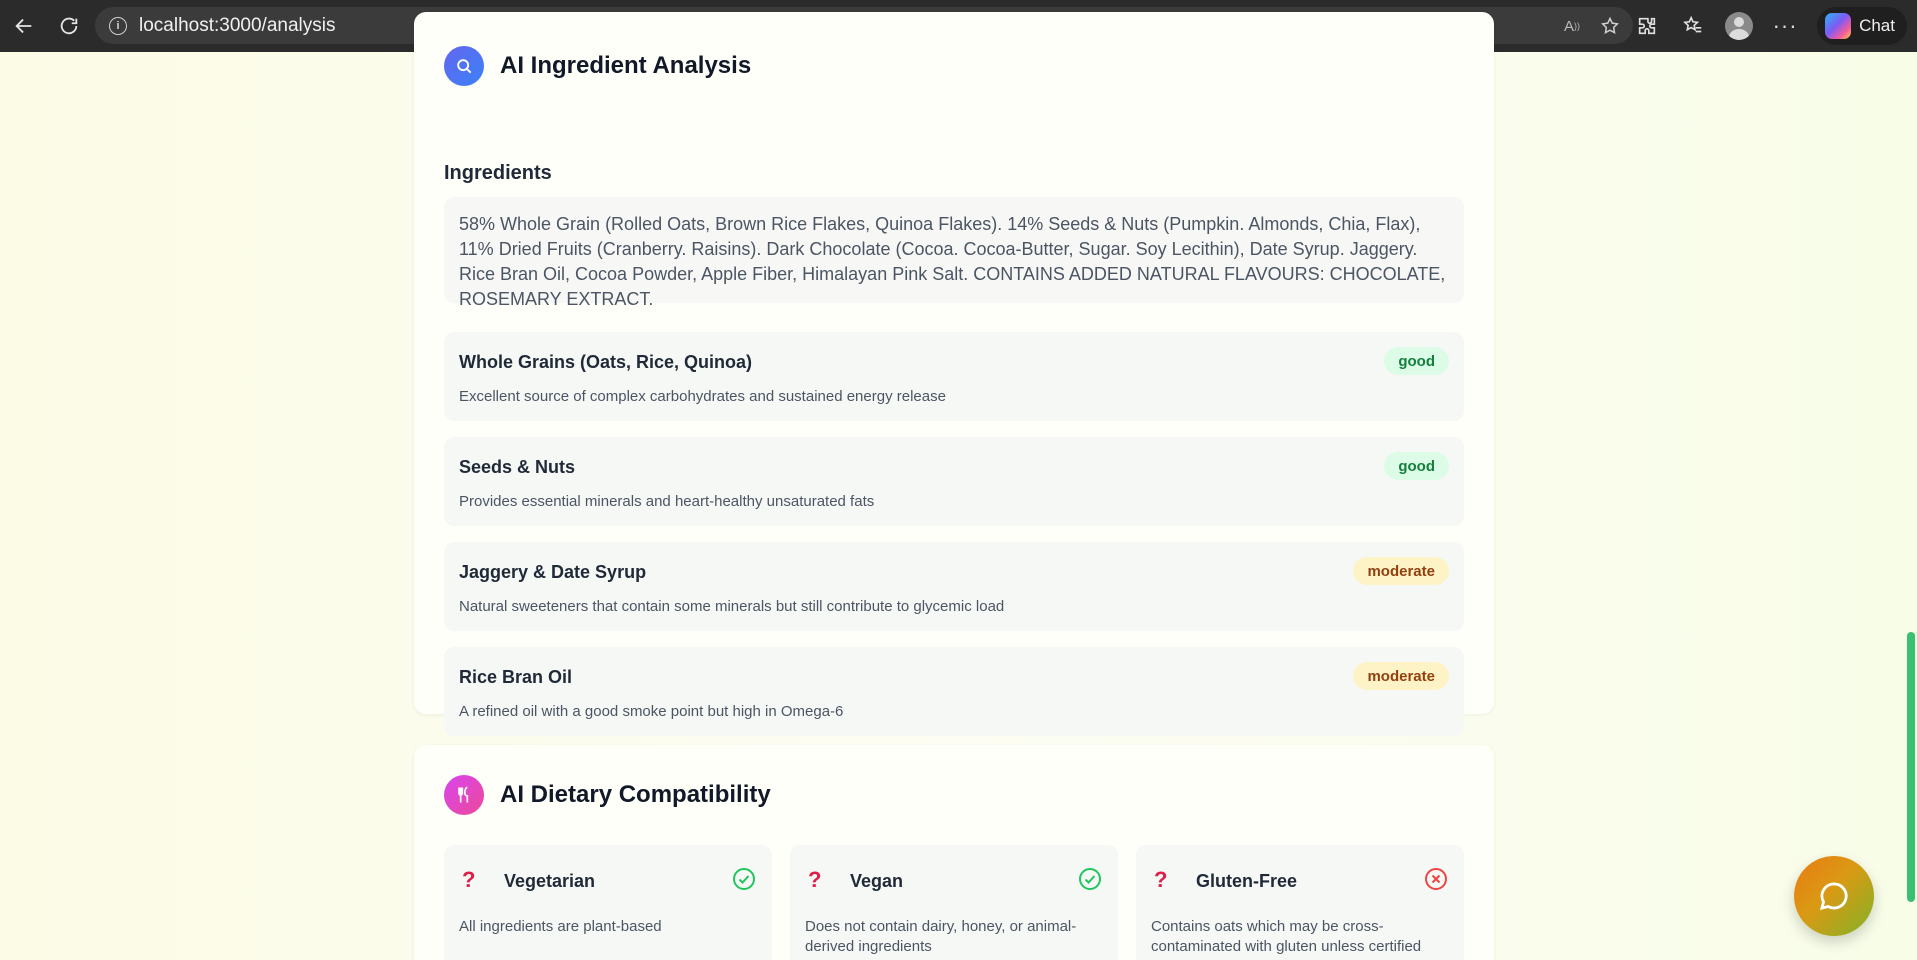  Describe the element at coordinates (626, 65) in the screenshot. I see `section-title: AI Ingredient Analysis` at that location.